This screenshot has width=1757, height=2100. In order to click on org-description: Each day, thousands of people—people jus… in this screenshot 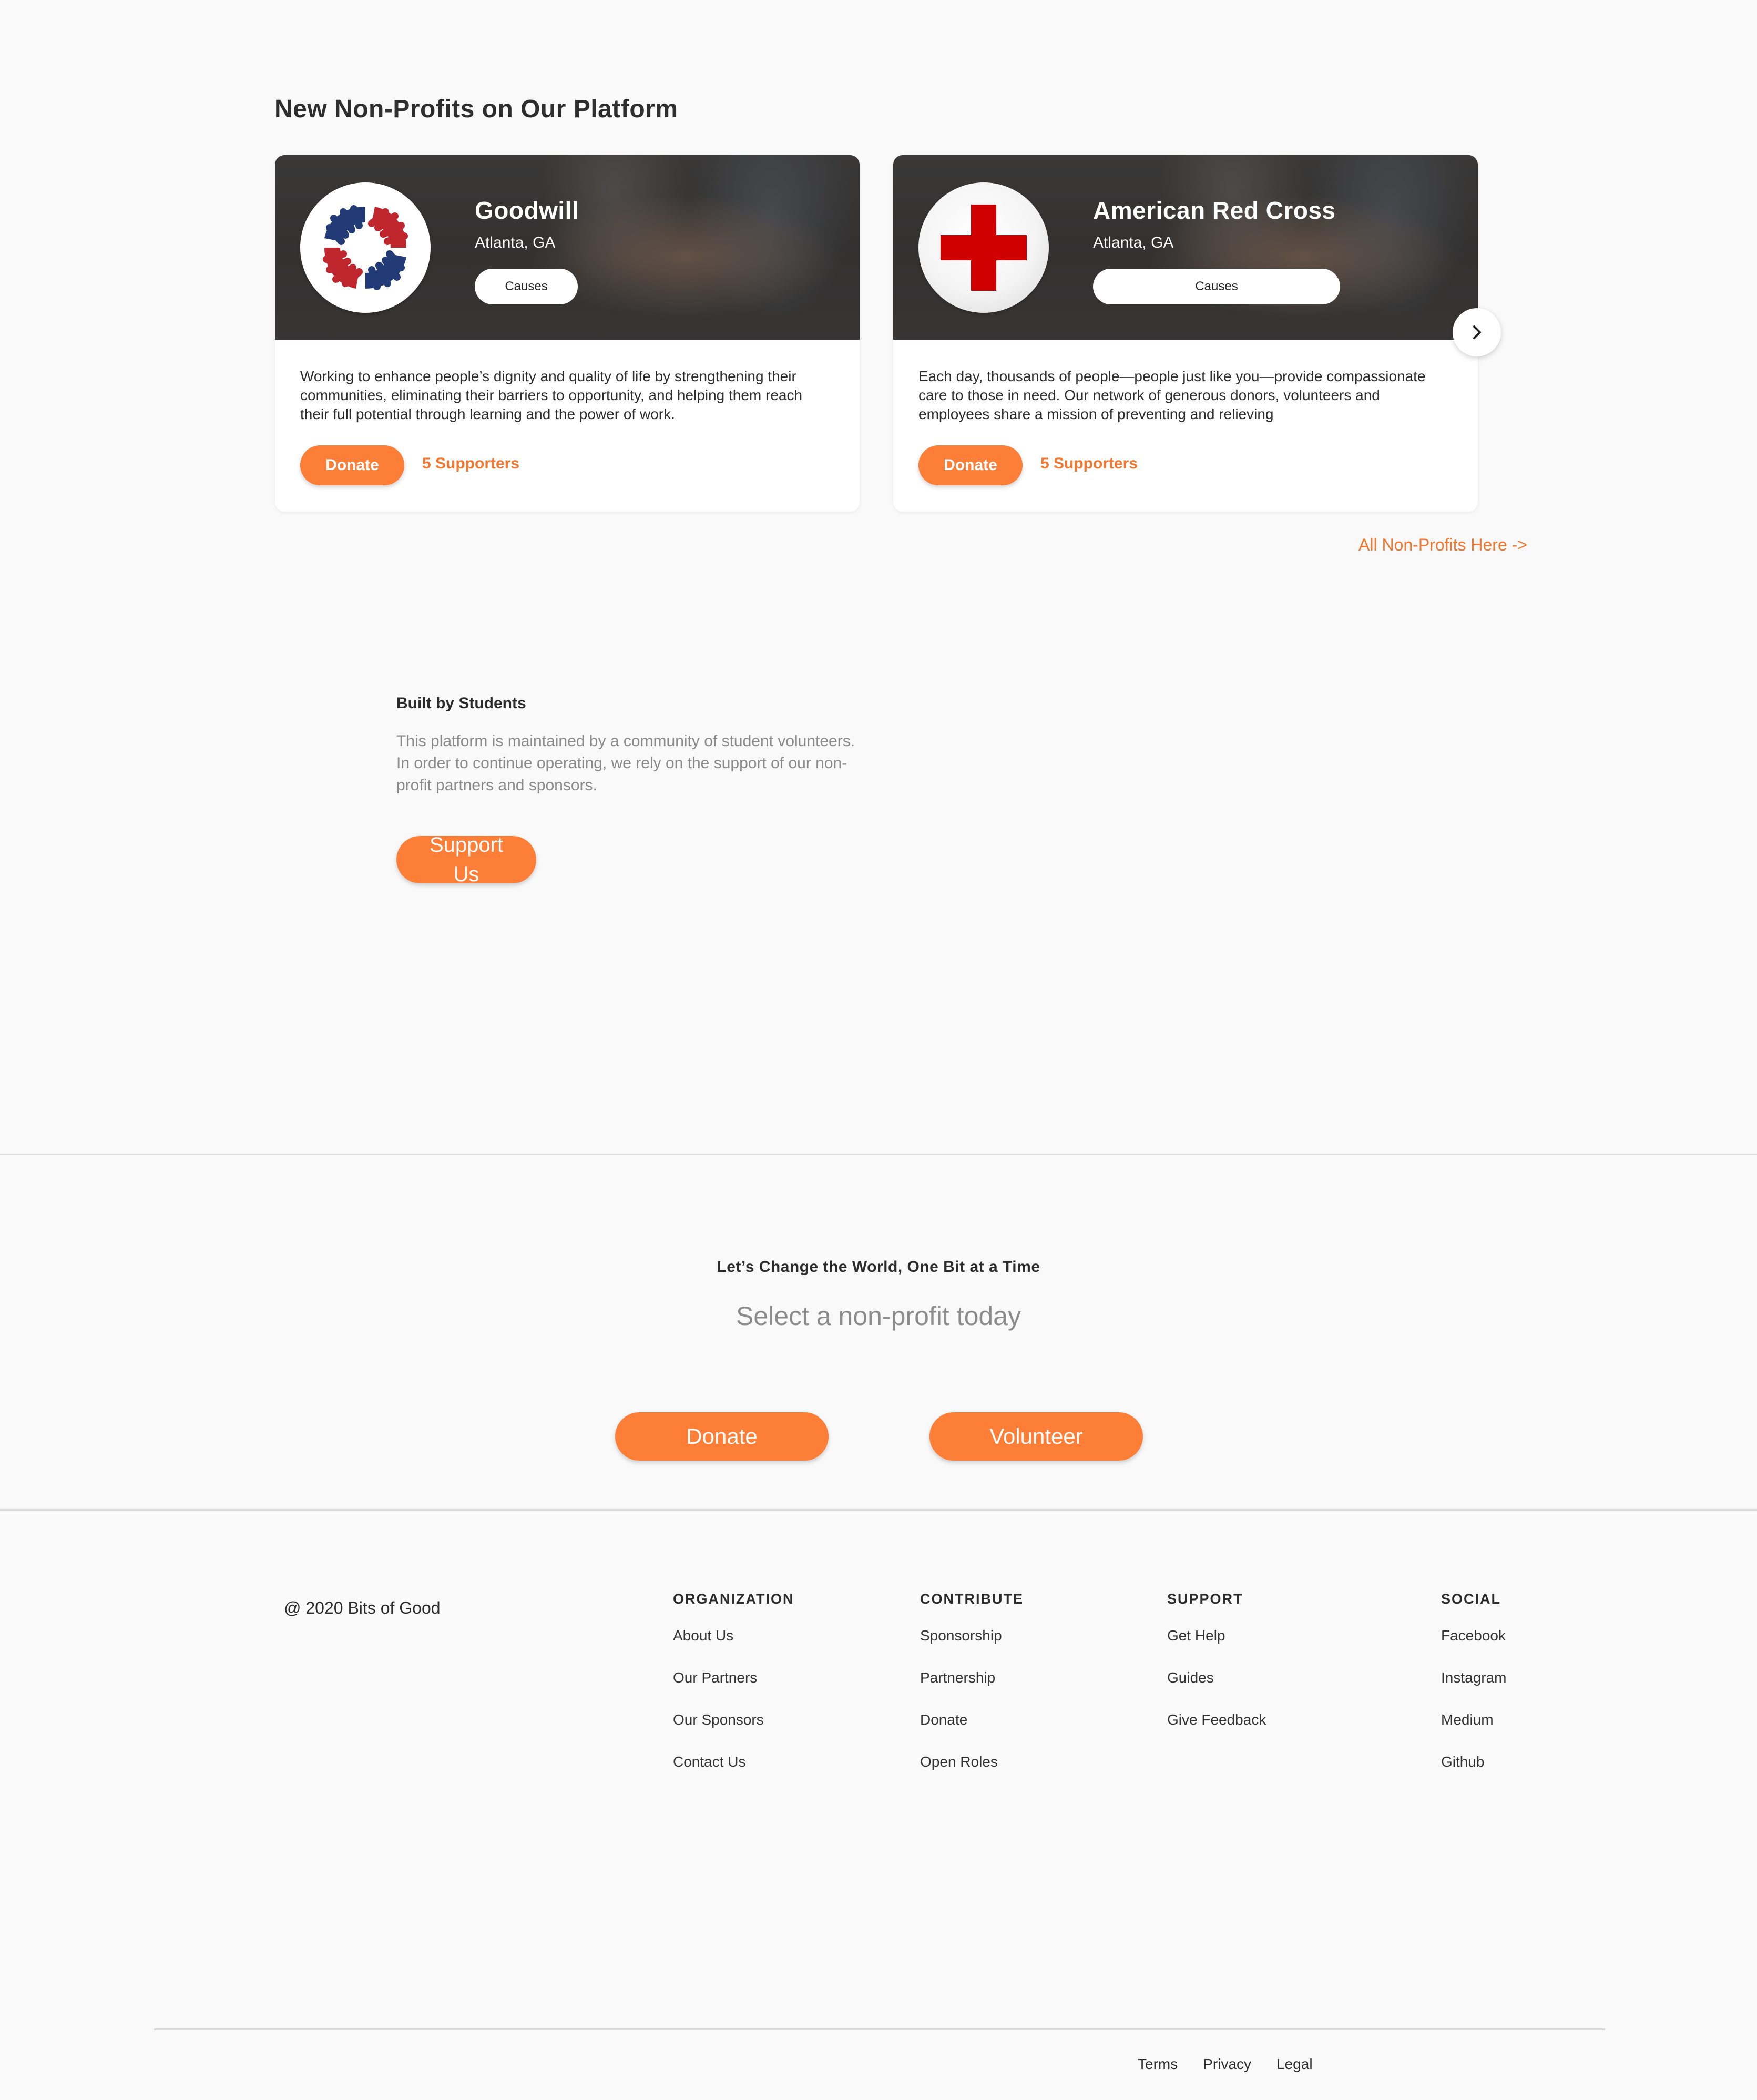, I will do `click(1172, 395)`.